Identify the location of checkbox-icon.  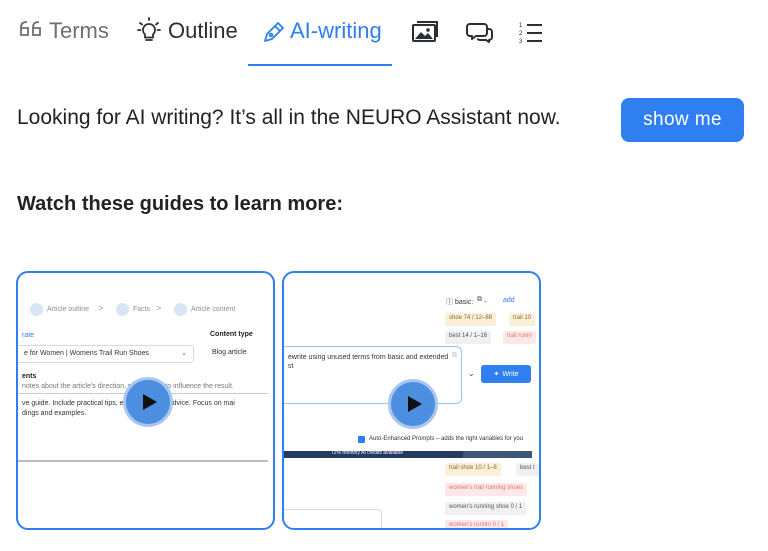
(361, 439).